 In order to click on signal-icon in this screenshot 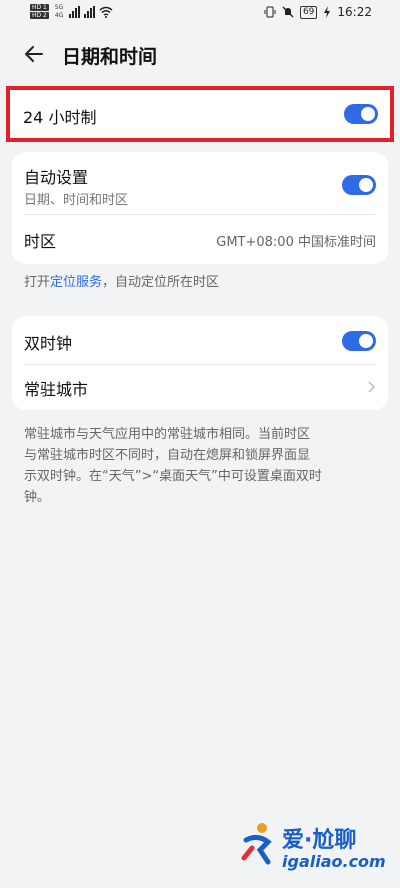, I will do `click(75, 11)`.